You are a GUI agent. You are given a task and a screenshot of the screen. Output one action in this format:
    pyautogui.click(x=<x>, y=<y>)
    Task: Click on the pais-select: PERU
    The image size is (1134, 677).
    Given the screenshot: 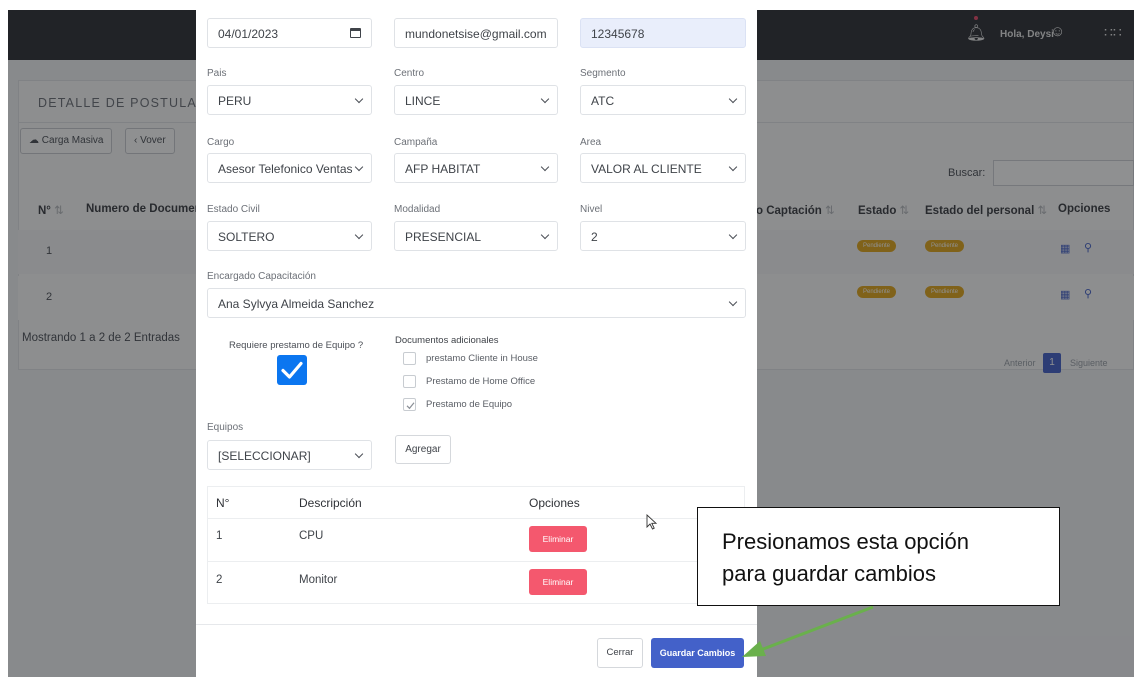 What is the action you would take?
    pyautogui.click(x=289, y=100)
    